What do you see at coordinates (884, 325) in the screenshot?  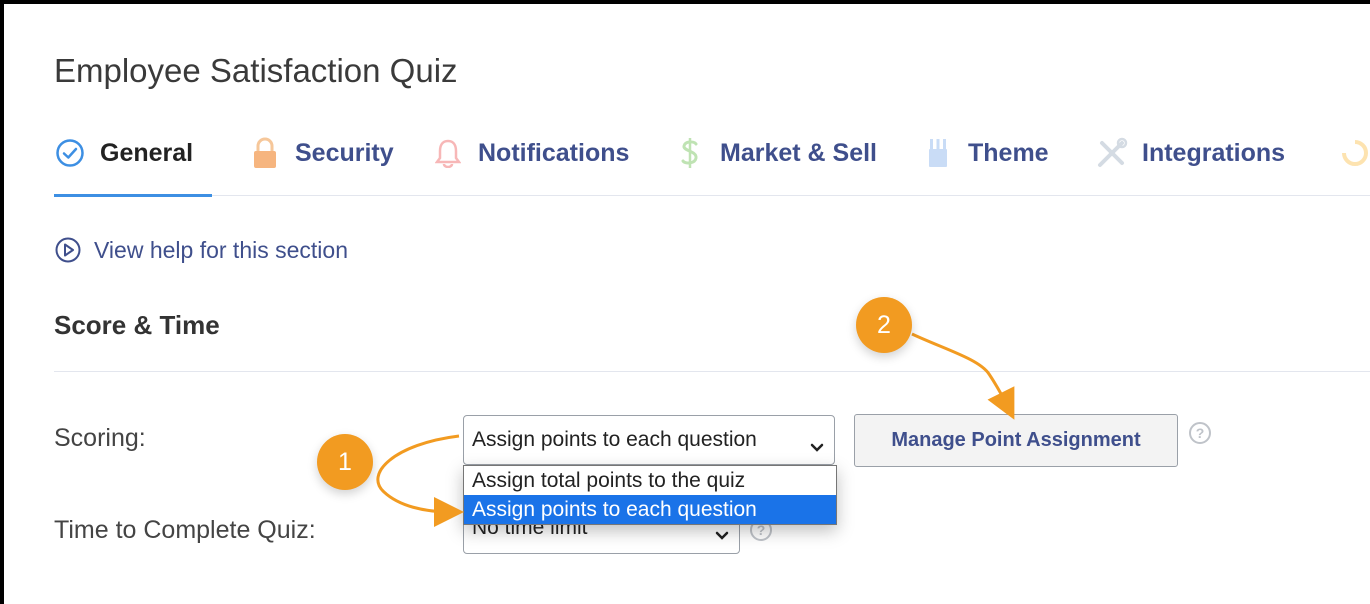 I see `annotation-badge-2: 2` at bounding box center [884, 325].